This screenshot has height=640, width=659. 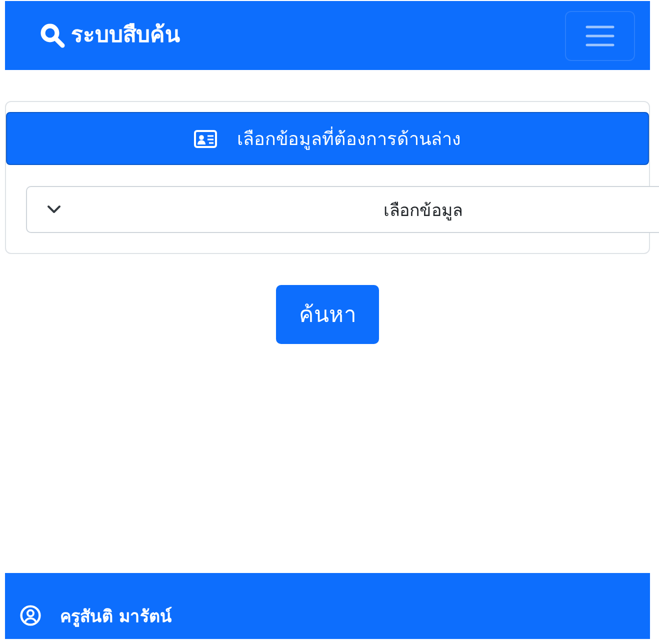 I want to click on menu-icon, so click(x=600, y=35).